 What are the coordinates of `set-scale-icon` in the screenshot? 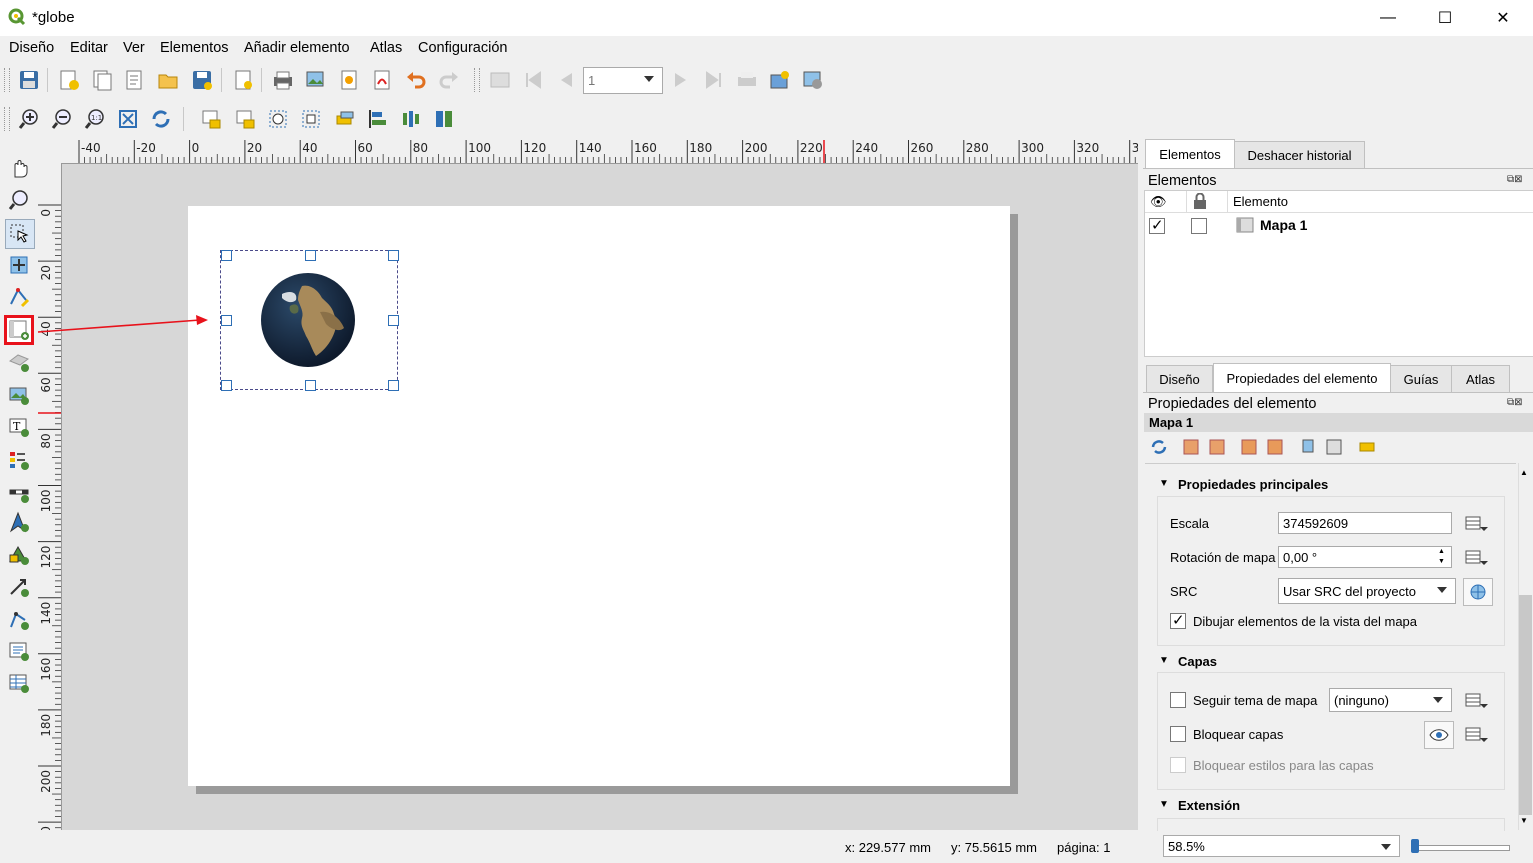 It's located at (1249, 447).